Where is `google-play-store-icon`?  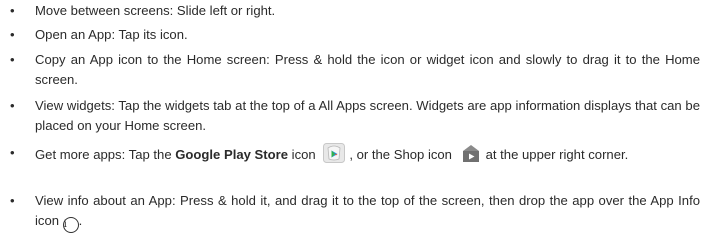
google-play-store-icon is located at coordinates (334, 156).